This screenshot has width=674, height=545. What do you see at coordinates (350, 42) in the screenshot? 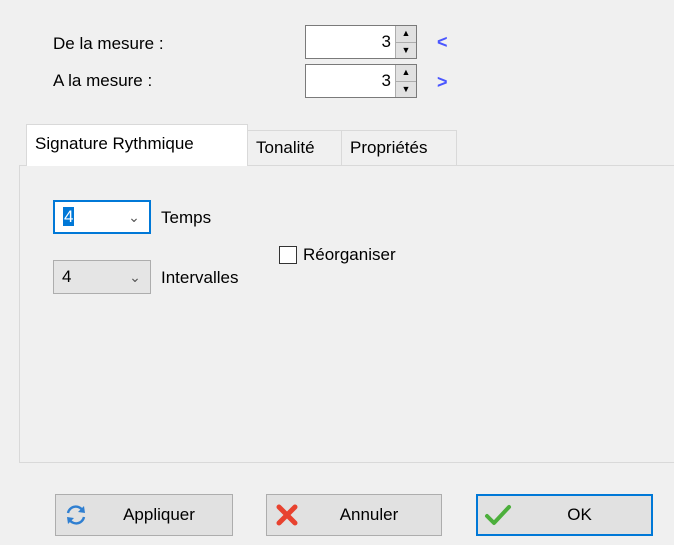
I see `from-measure-value: 3` at bounding box center [350, 42].